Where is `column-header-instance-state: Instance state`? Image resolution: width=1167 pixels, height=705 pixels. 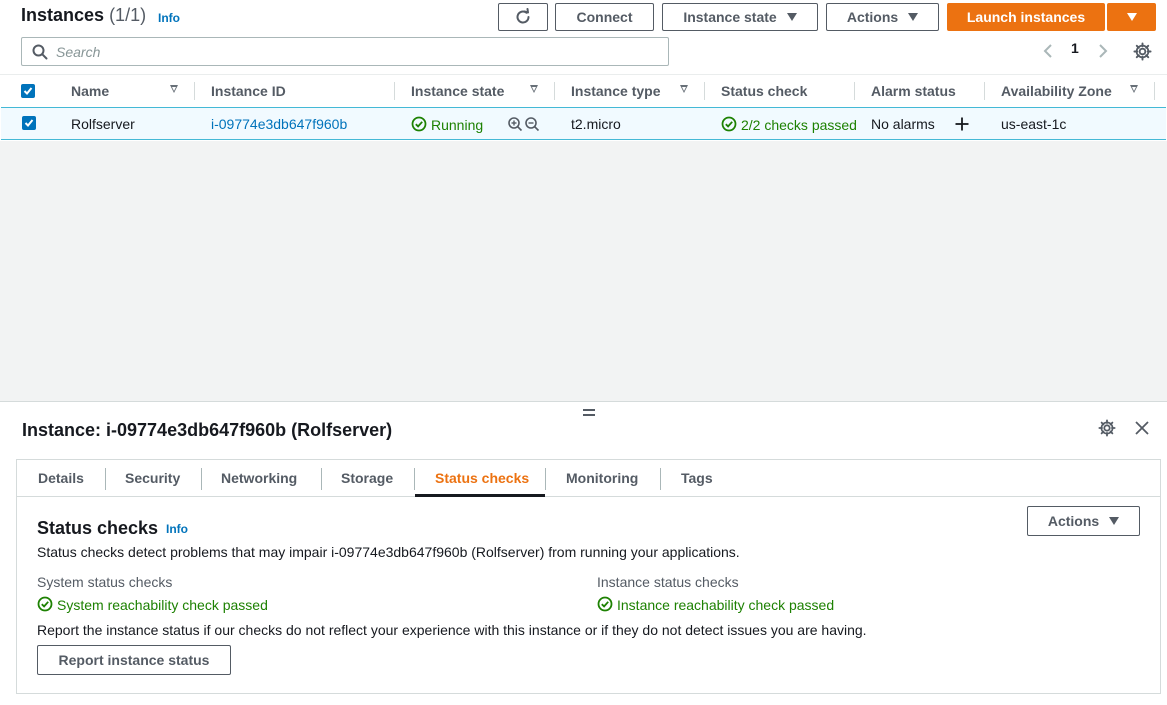 column-header-instance-state: Instance state is located at coordinates (457, 91).